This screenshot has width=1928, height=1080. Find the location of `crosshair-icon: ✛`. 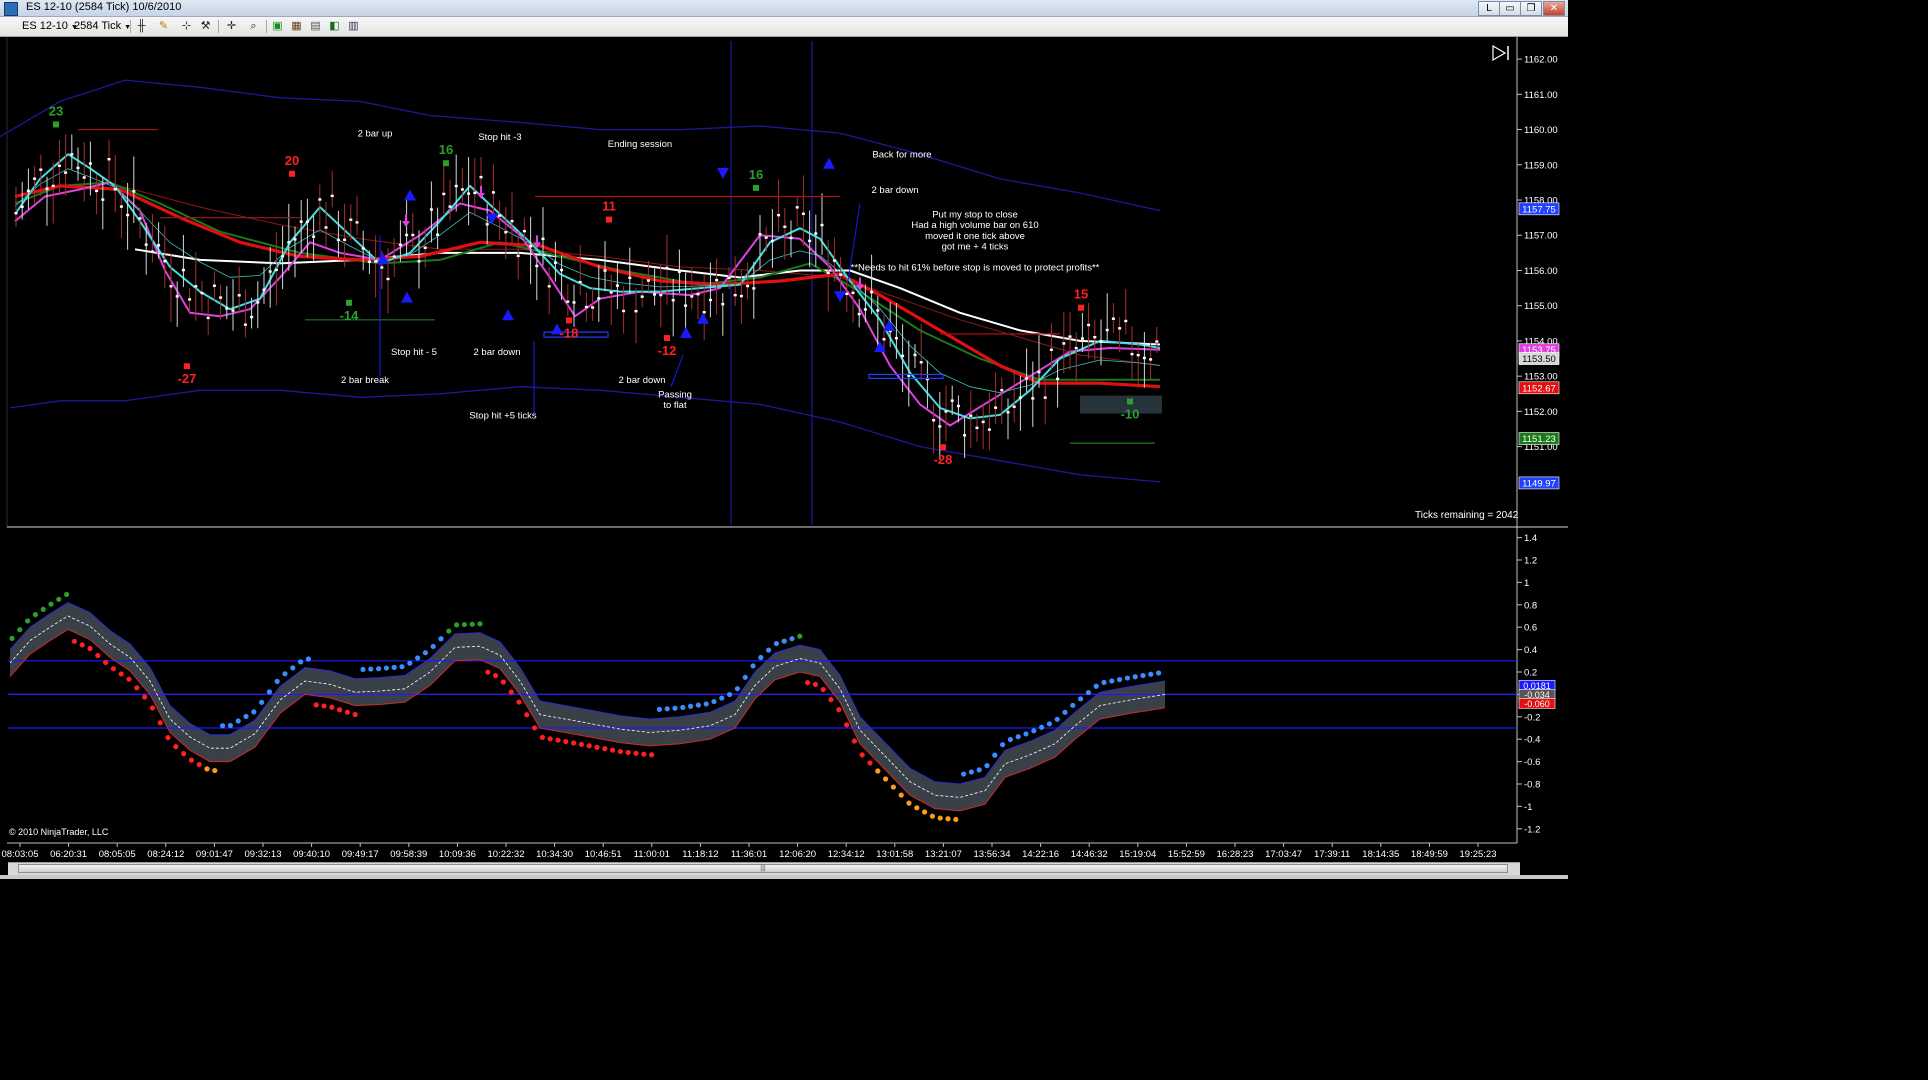

crosshair-icon: ✛ is located at coordinates (231, 26).